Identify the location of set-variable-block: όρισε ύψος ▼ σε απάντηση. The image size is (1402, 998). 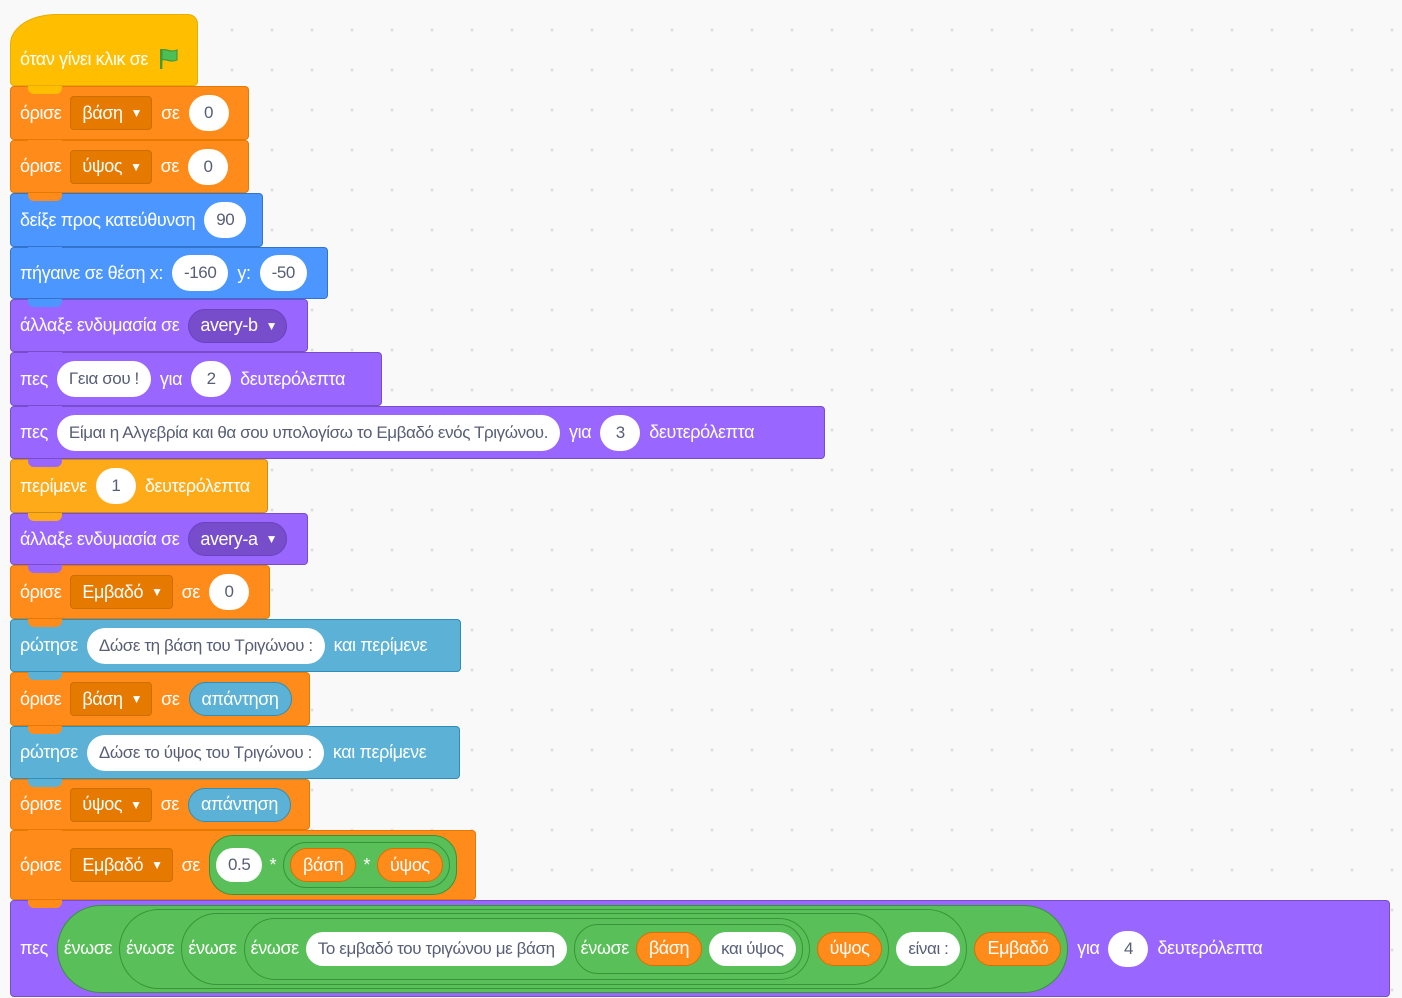
(160, 804).